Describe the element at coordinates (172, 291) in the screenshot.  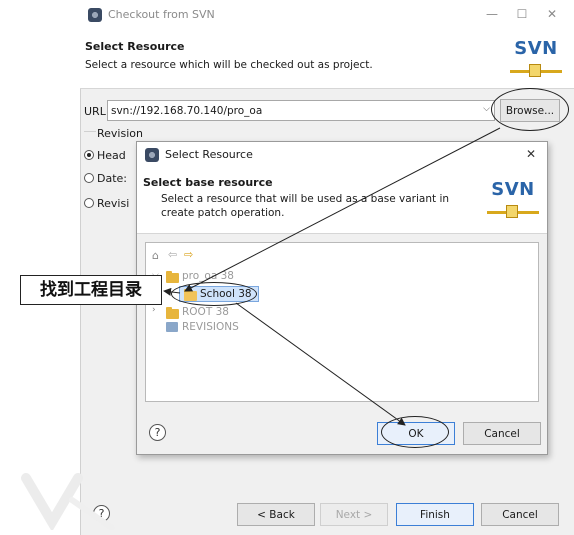
I see `arrow-to-annotation` at that location.